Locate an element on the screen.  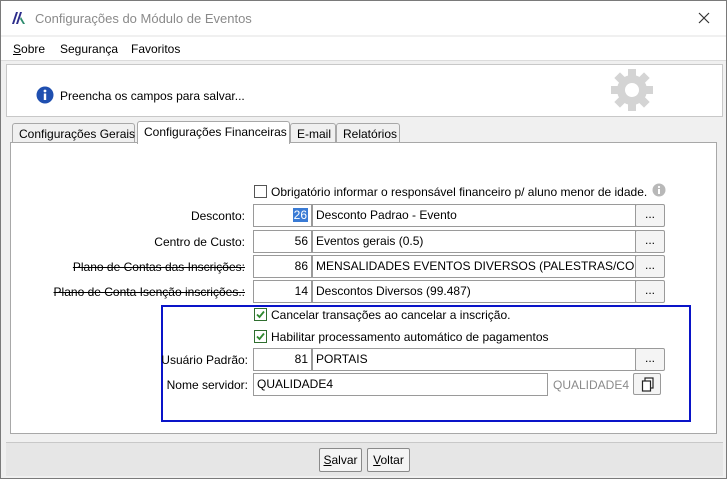
centro-custo-label: Centro de Custo: is located at coordinates (199, 242).